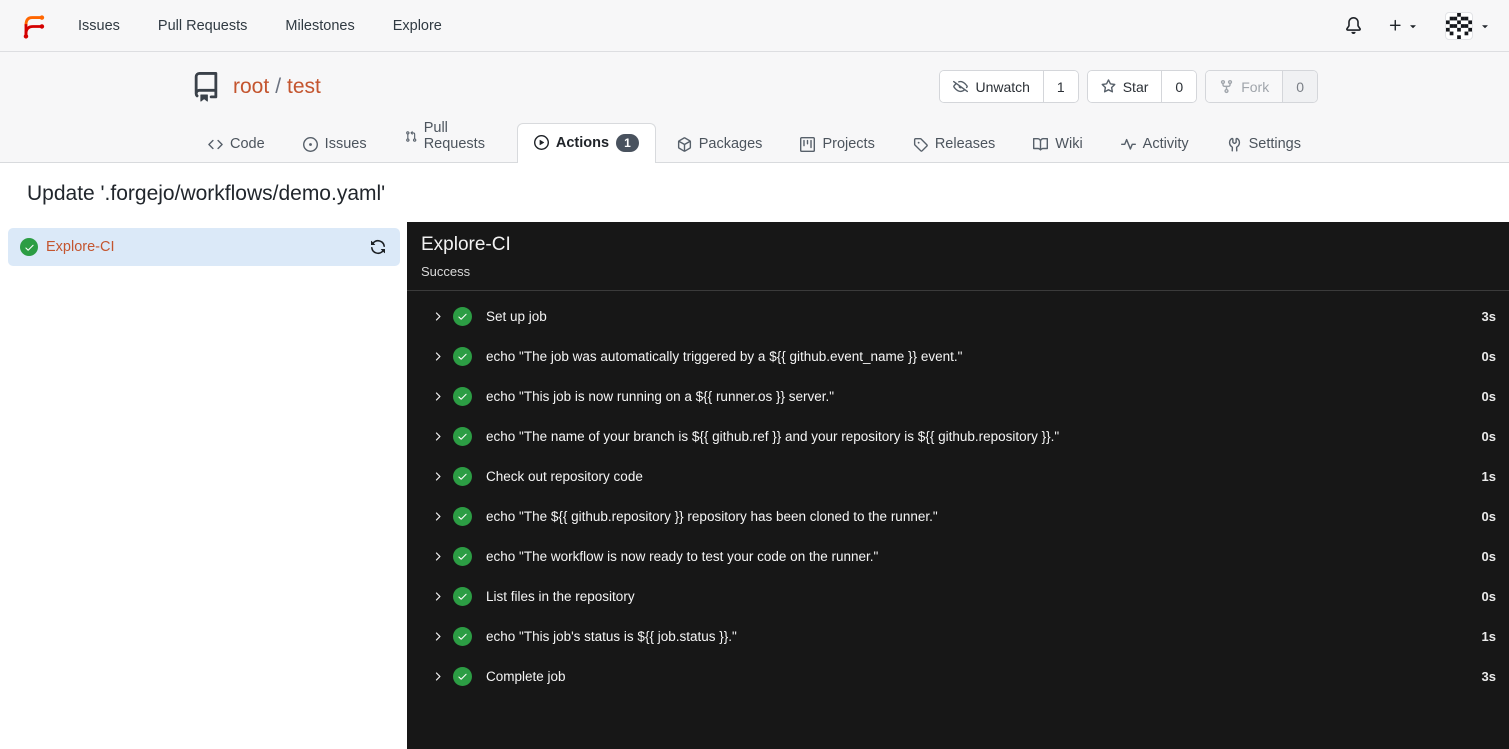  Describe the element at coordinates (304, 86) in the screenshot. I see `repo-name-link: test` at that location.